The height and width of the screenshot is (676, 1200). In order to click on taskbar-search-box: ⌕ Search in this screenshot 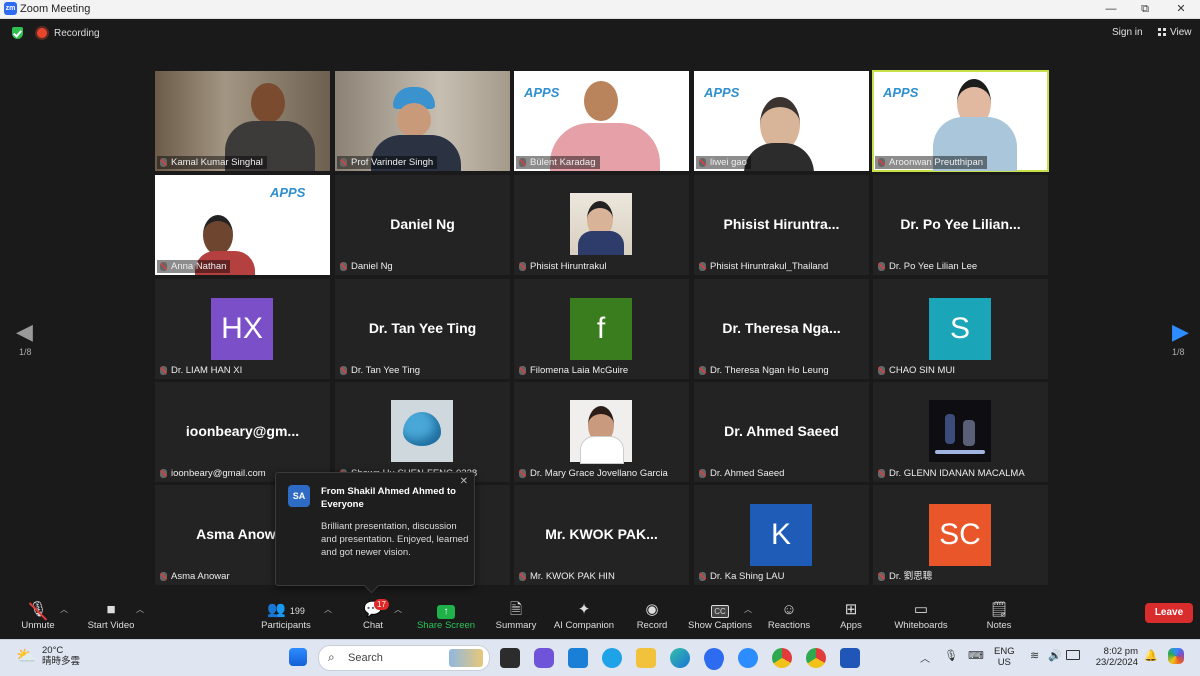, I will do `click(404, 658)`.